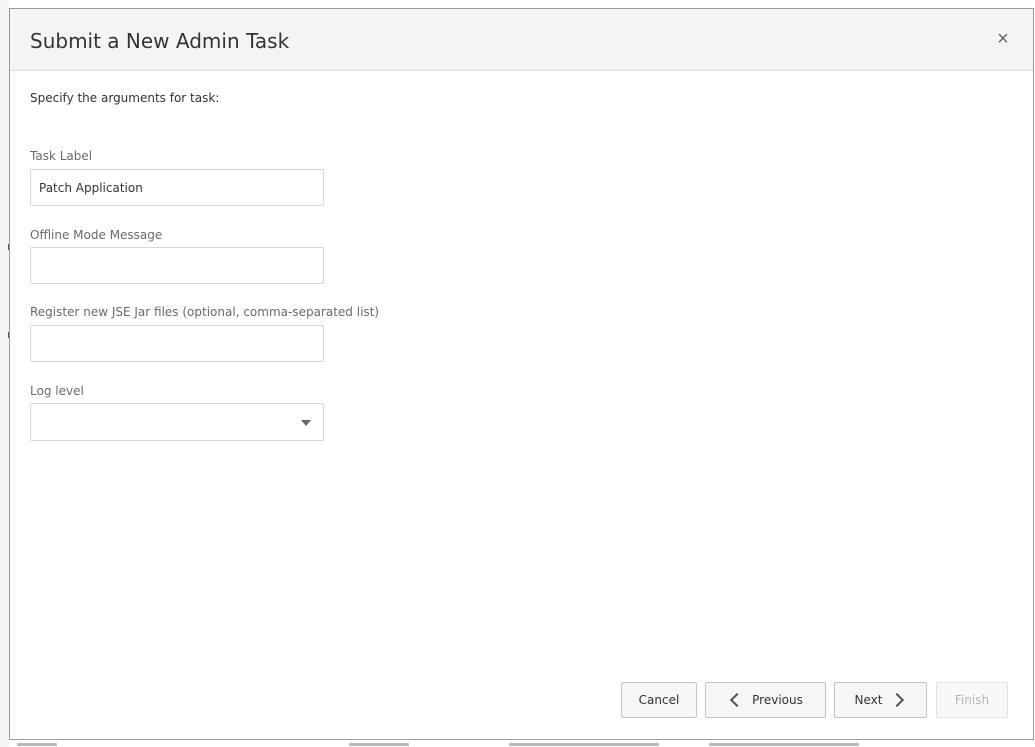 The width and height of the screenshot is (1035, 747). What do you see at coordinates (897, 700) in the screenshot?
I see `chevron-right-icon` at bounding box center [897, 700].